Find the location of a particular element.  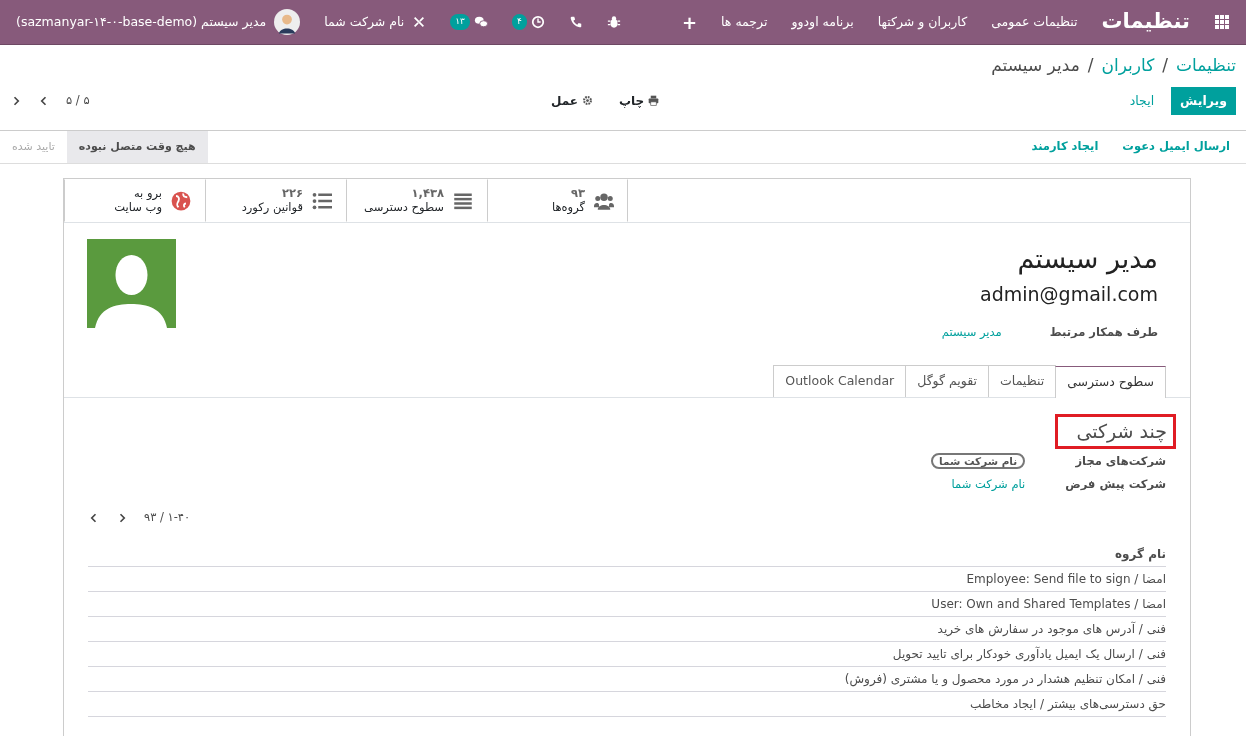

chat-icon is located at coordinates (480, 22).